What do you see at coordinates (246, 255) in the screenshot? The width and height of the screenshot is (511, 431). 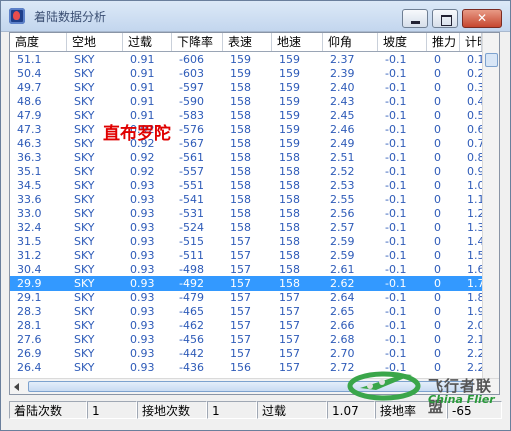 I see `table-row: 31.2 SKY 0.93 -511 157 158 2.59 -0.1 0 1.5` at bounding box center [246, 255].